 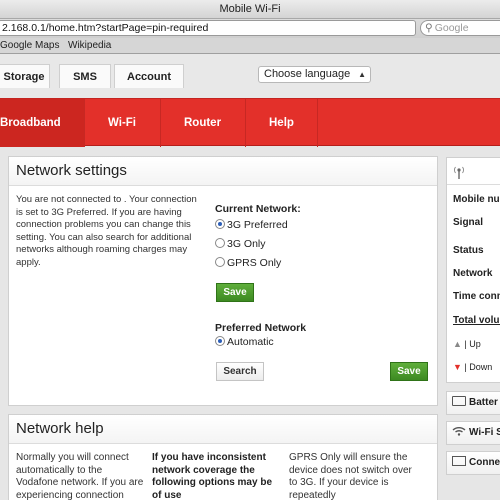 What do you see at coordinates (235, 292) in the screenshot?
I see `save-network-button: Save` at bounding box center [235, 292].